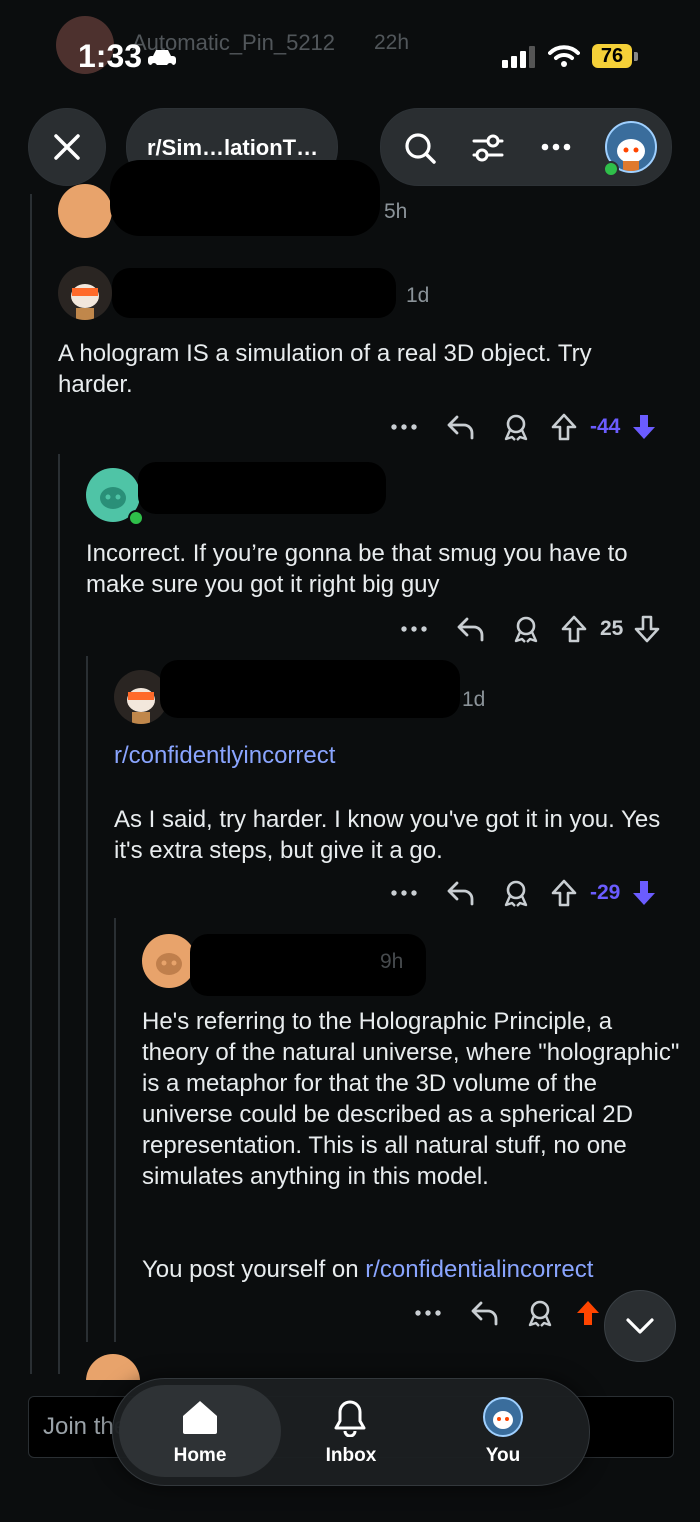 The image size is (700, 1522). What do you see at coordinates (420, 148) in the screenshot?
I see `search-icon` at bounding box center [420, 148].